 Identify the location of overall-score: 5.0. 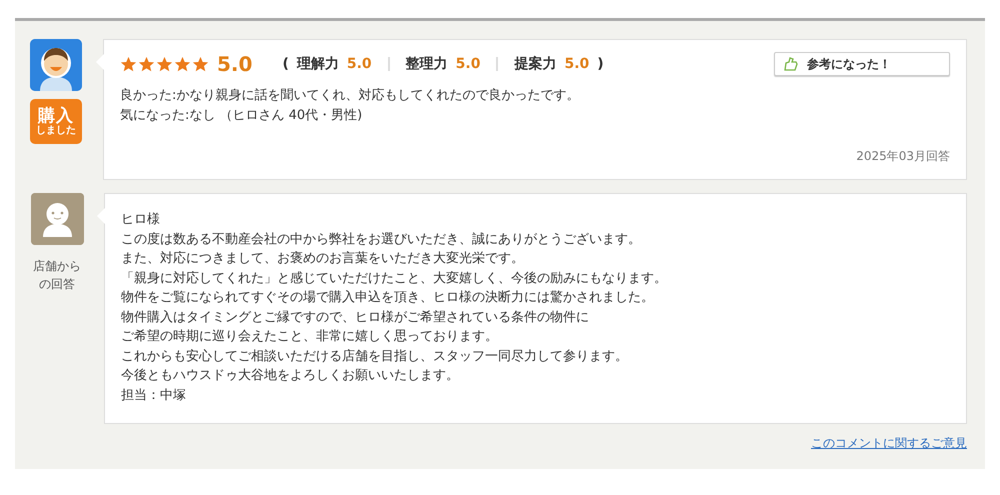
(234, 64).